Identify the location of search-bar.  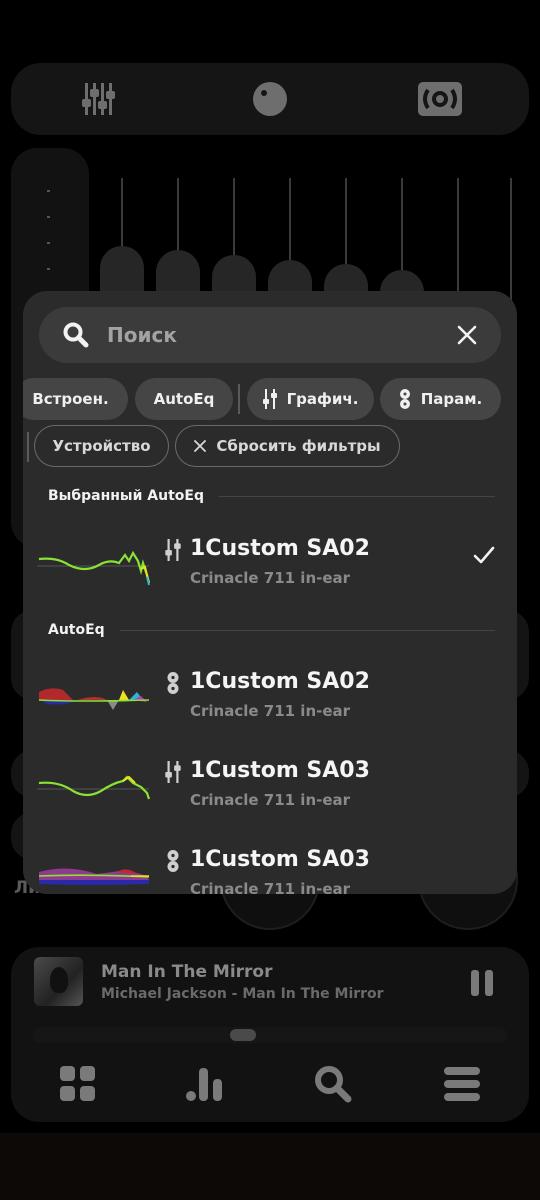
(270, 335).